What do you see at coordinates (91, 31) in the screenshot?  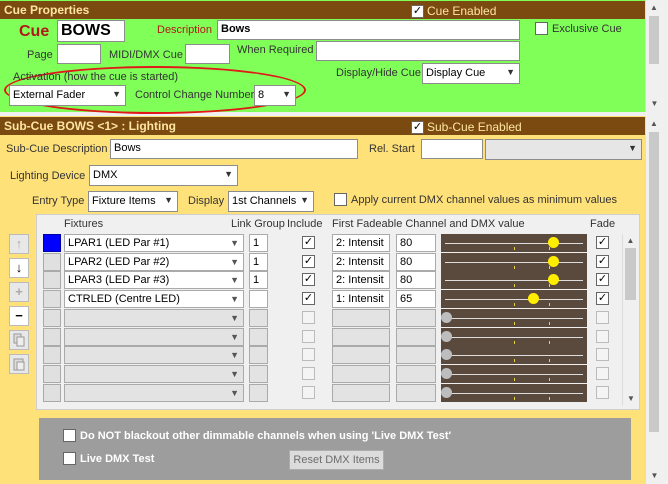 I see `cue-name-input: BOWS` at bounding box center [91, 31].